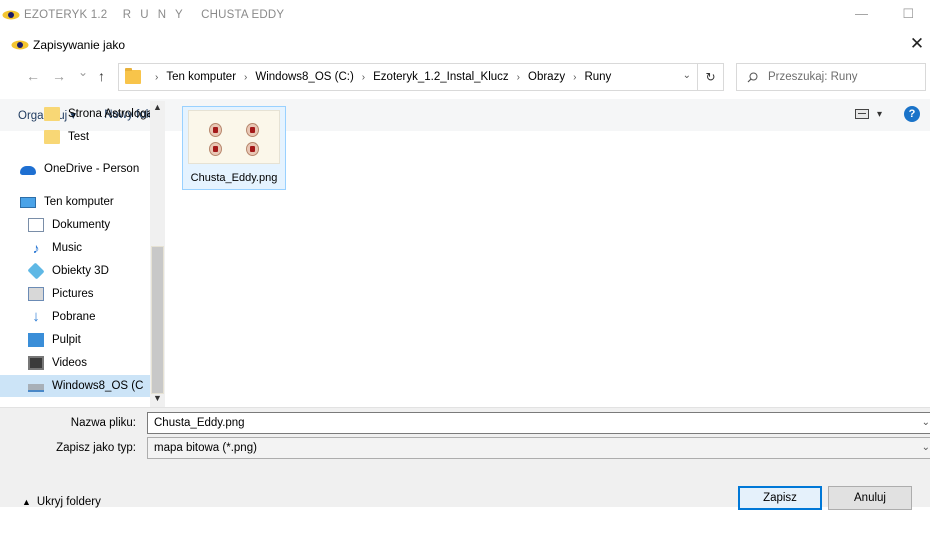 The height and width of the screenshot is (537, 930). I want to click on nav-item-label: Pobrane, so click(74, 317).